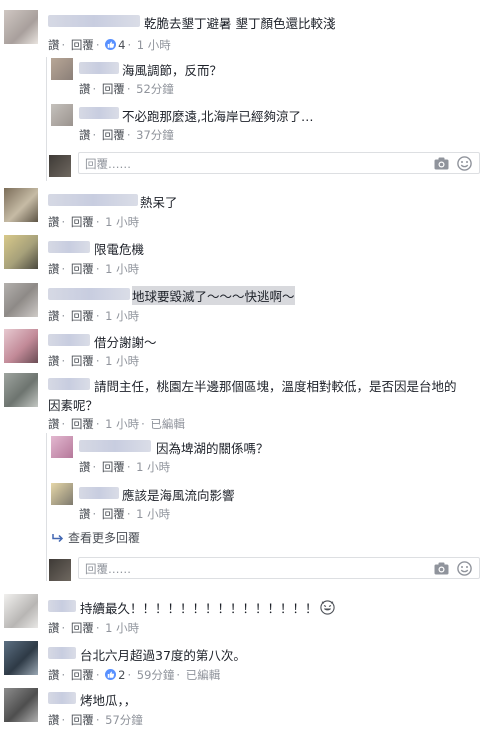  I want to click on thread-line, so click(46, 507).